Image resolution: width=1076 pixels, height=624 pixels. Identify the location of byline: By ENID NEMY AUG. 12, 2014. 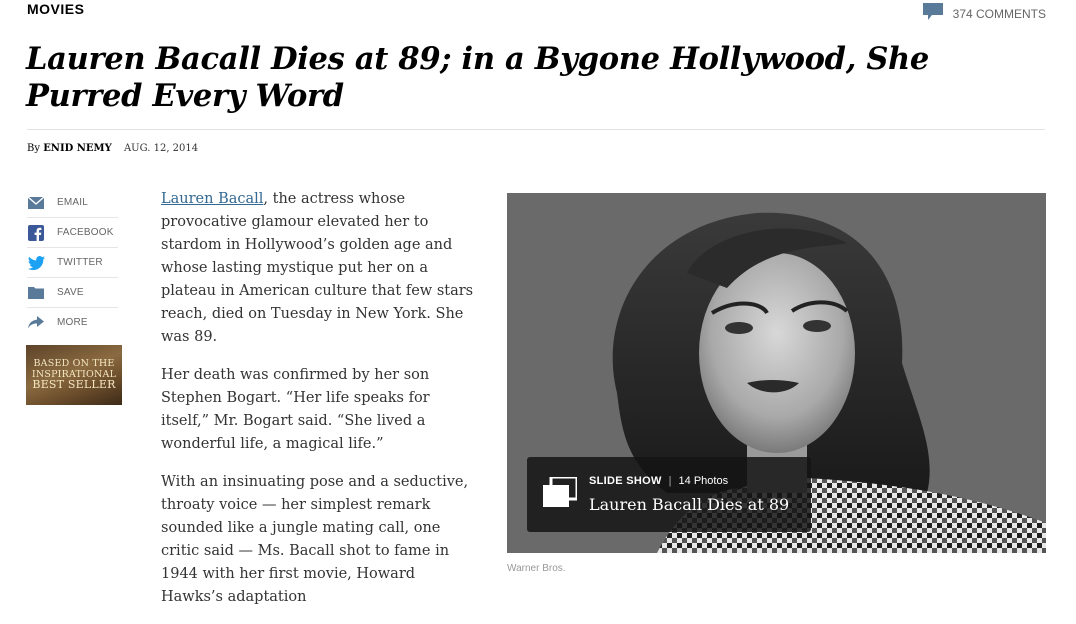
(112, 148).